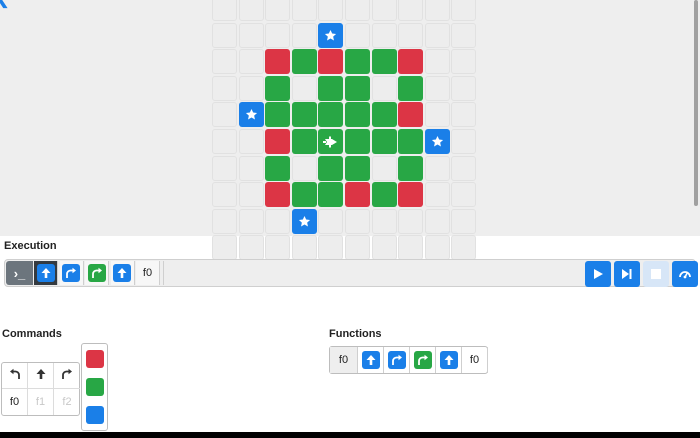 The image size is (700, 438). I want to click on play-button, so click(598, 274).